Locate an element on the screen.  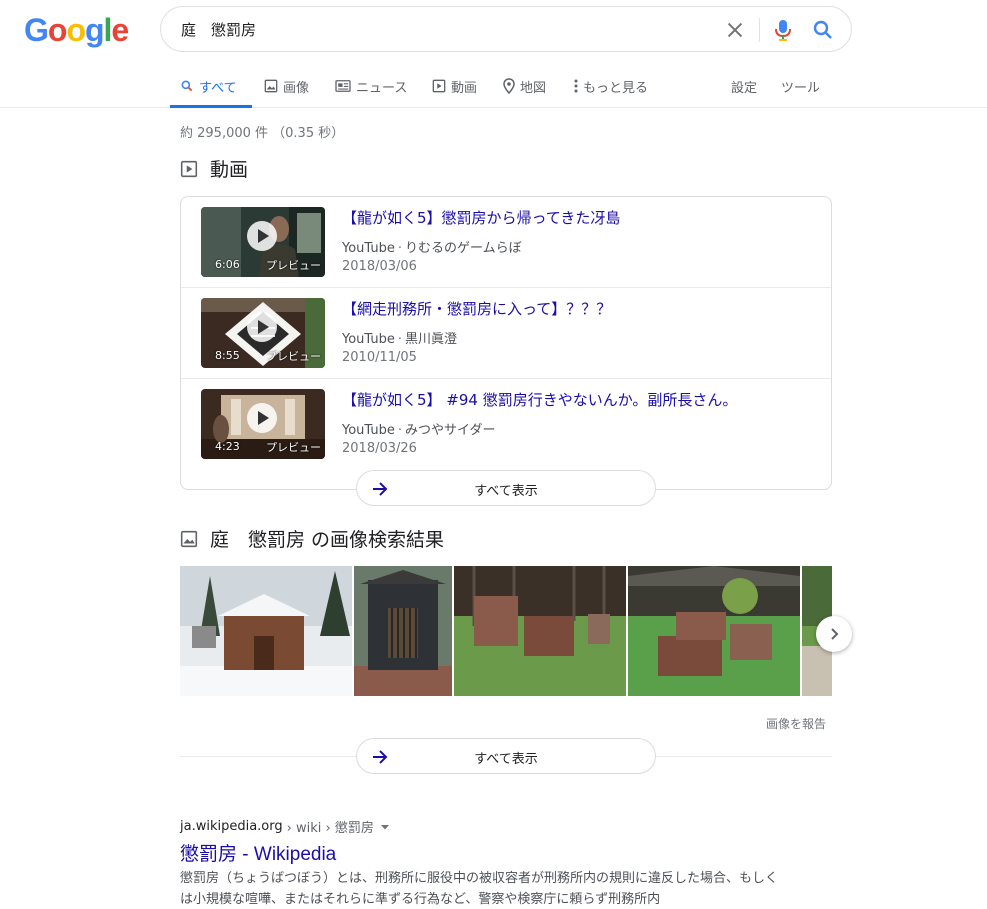
video-title: 【龍が如く5】 #94 懲罰房行きやないんか。副所長さん。 is located at coordinates (539, 399).